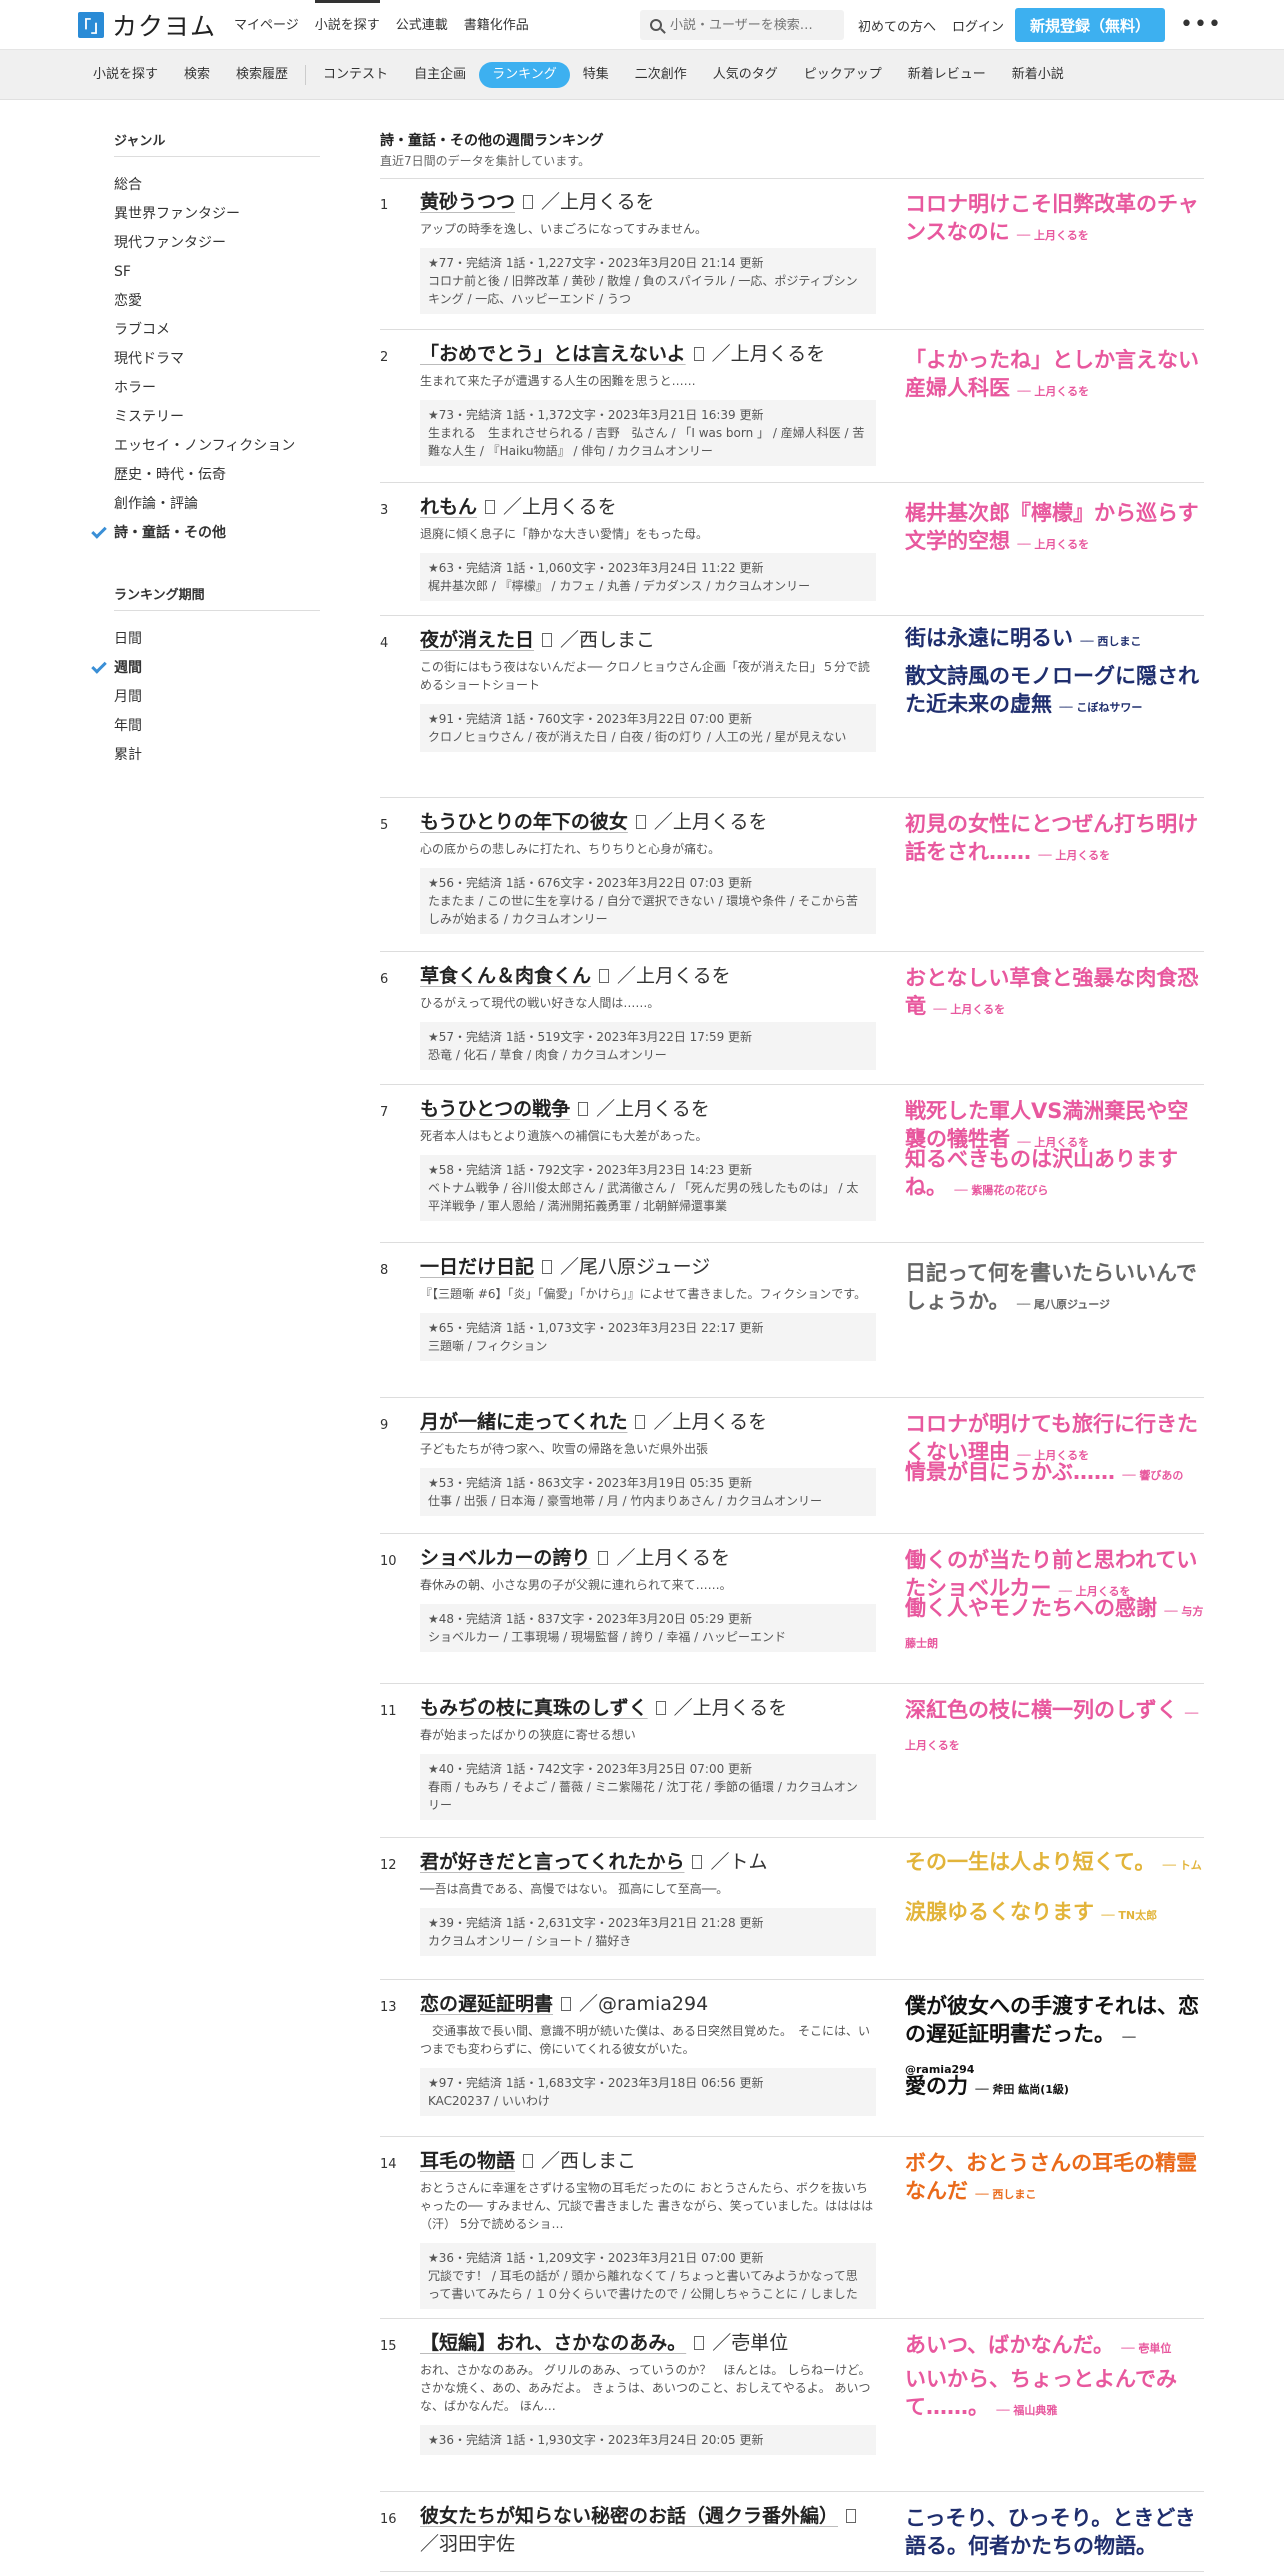 The image size is (1284, 2572). What do you see at coordinates (1055, 1289) in the screenshot?
I see `catchphrase: 日記って何を書いたらいいんでしょうか。 ── 尾八原ジュージ` at bounding box center [1055, 1289].